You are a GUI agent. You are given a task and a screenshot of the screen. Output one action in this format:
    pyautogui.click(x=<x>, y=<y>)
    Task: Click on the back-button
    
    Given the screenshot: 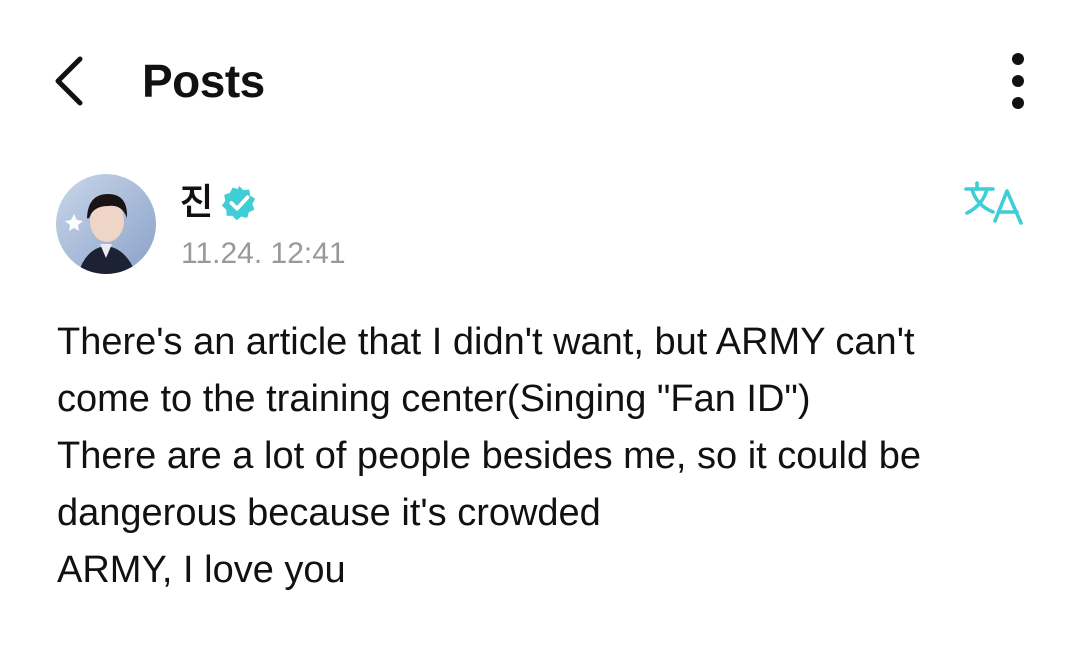 What is the action you would take?
    pyautogui.click(x=68, y=81)
    